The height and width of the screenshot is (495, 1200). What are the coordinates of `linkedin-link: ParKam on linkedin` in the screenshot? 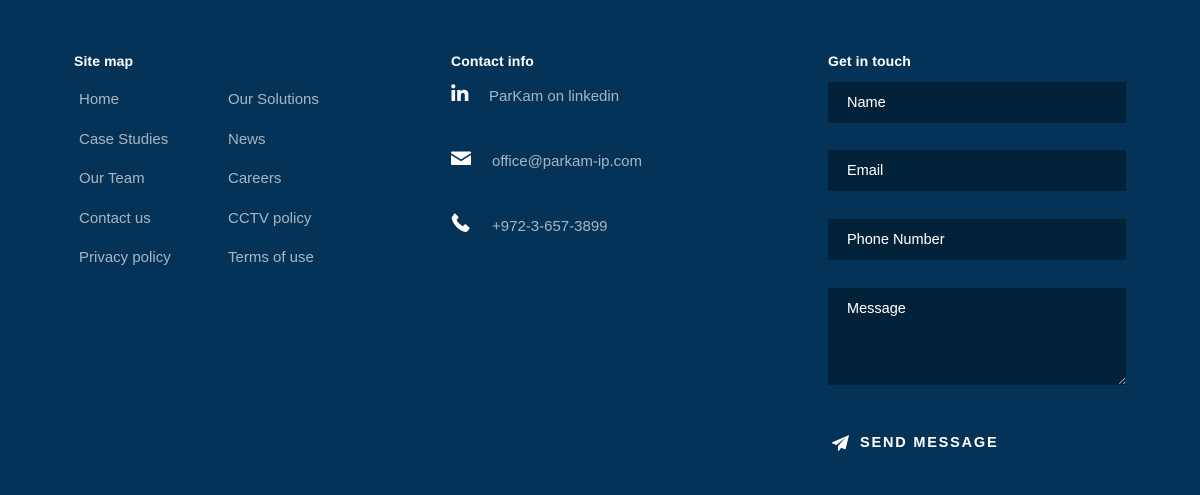 It's located at (554, 96).